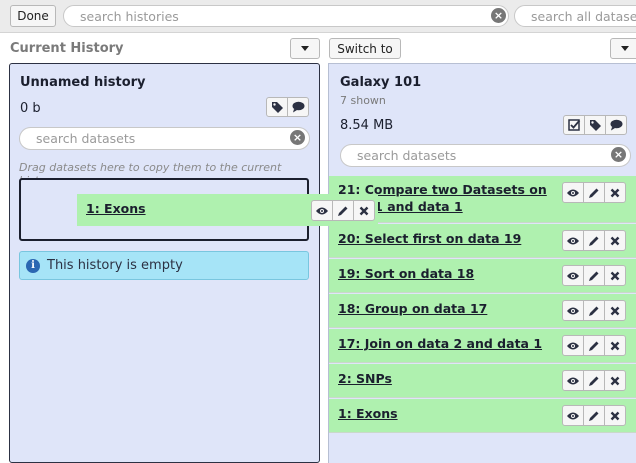 The image size is (636, 463). I want to click on dataset-title: 2: SNPs, so click(365, 378).